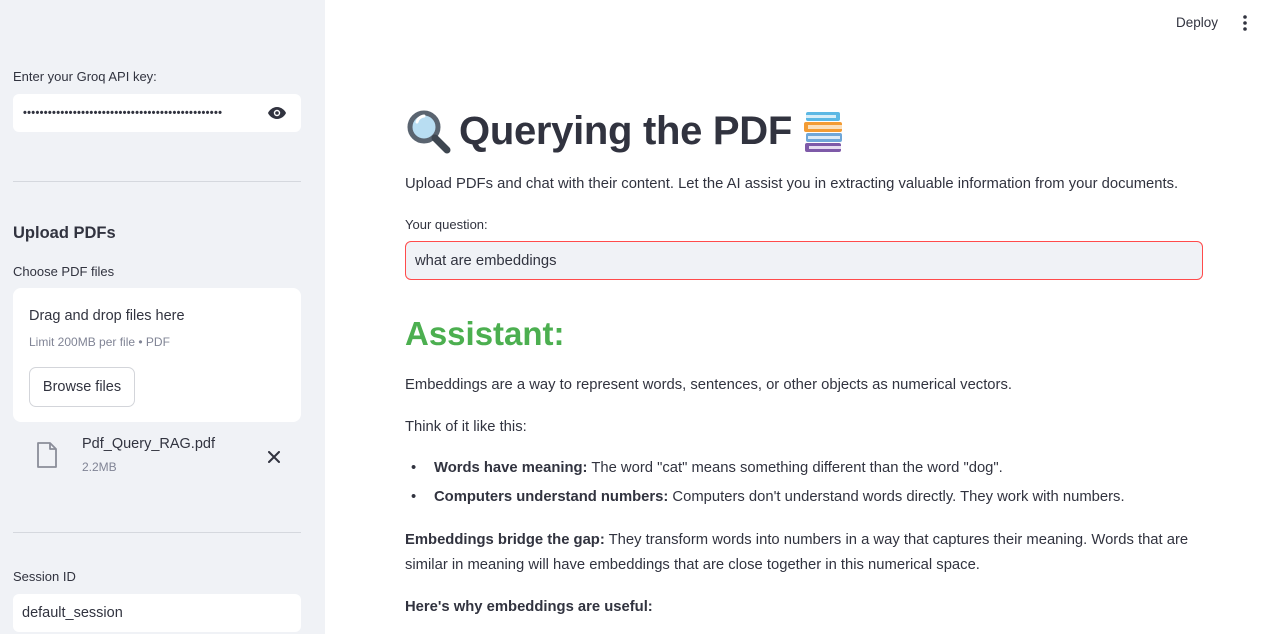 The width and height of the screenshot is (1279, 634). I want to click on session-id-label: Session ID, so click(44, 576).